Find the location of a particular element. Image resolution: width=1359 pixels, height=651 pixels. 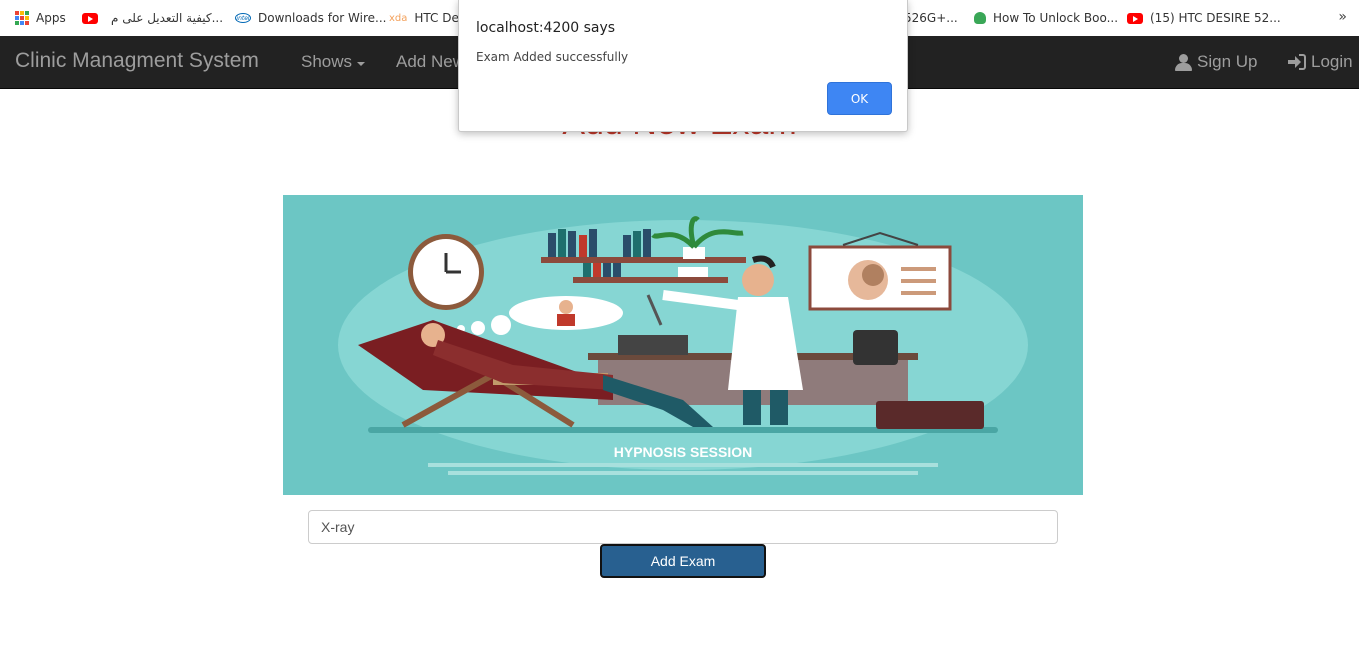

dialog-message: Exam Added successfully is located at coordinates (552, 57).